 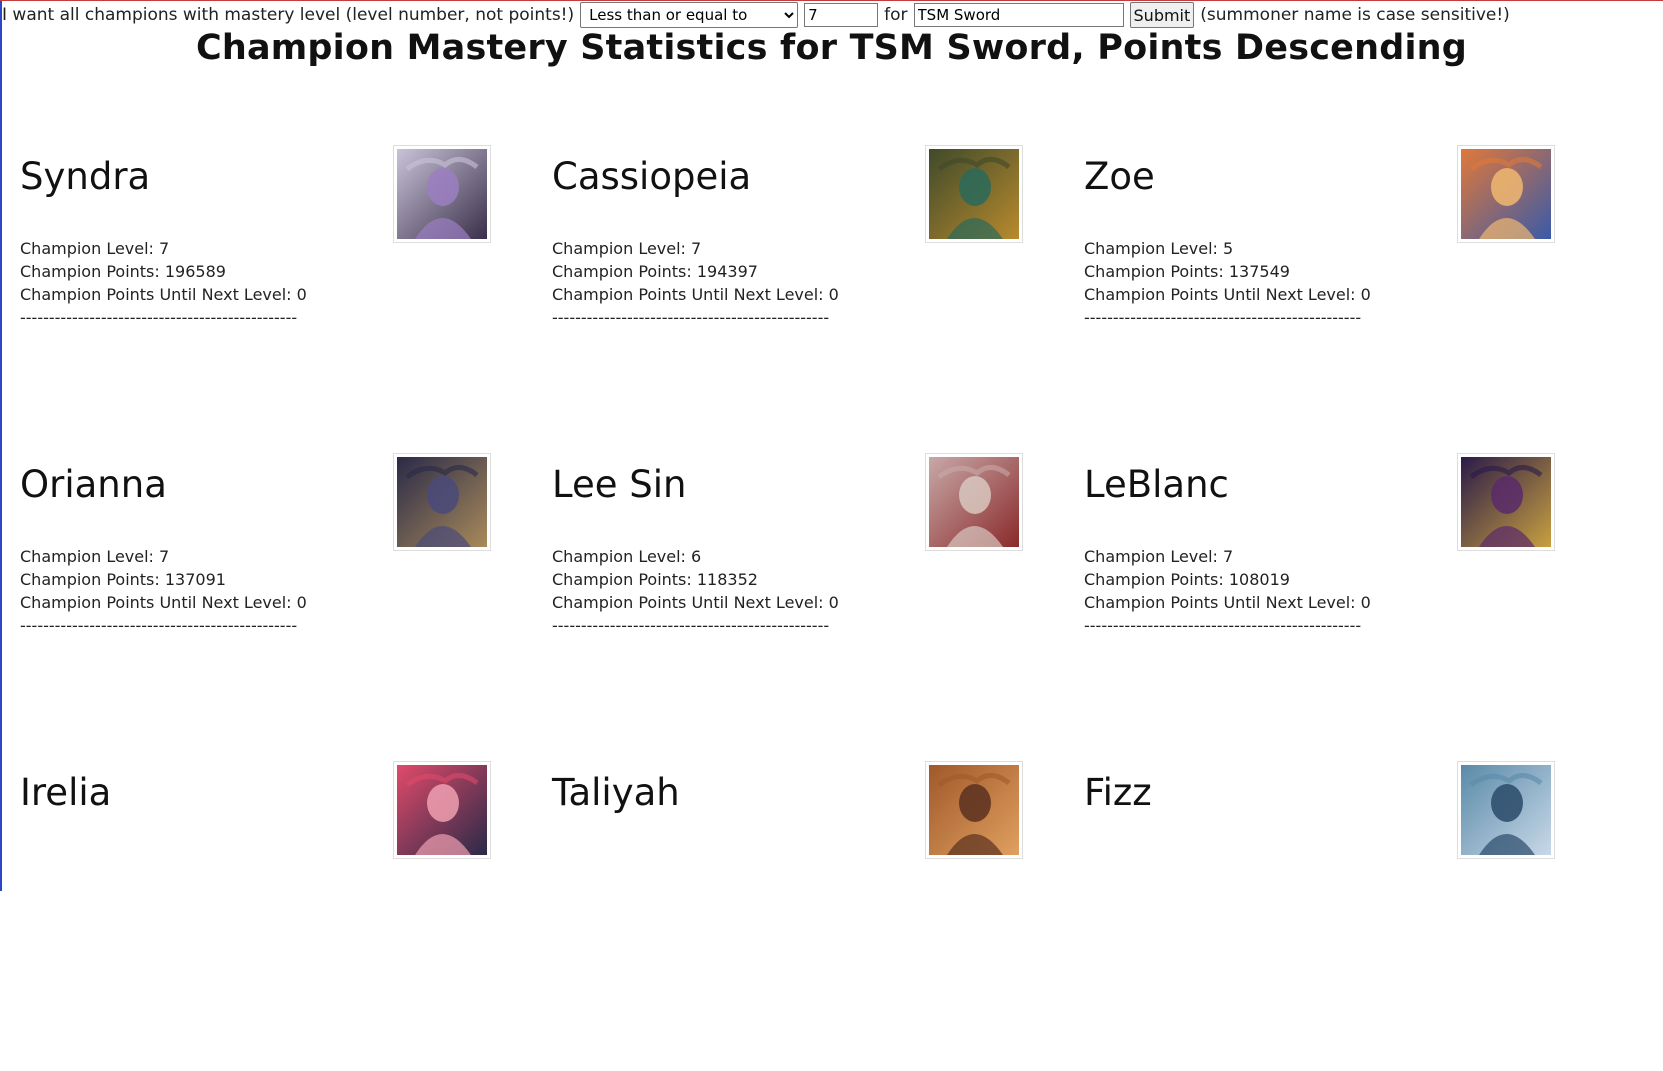 I want to click on champion-level-line: Champion Level: 5, so click(x=1227, y=248).